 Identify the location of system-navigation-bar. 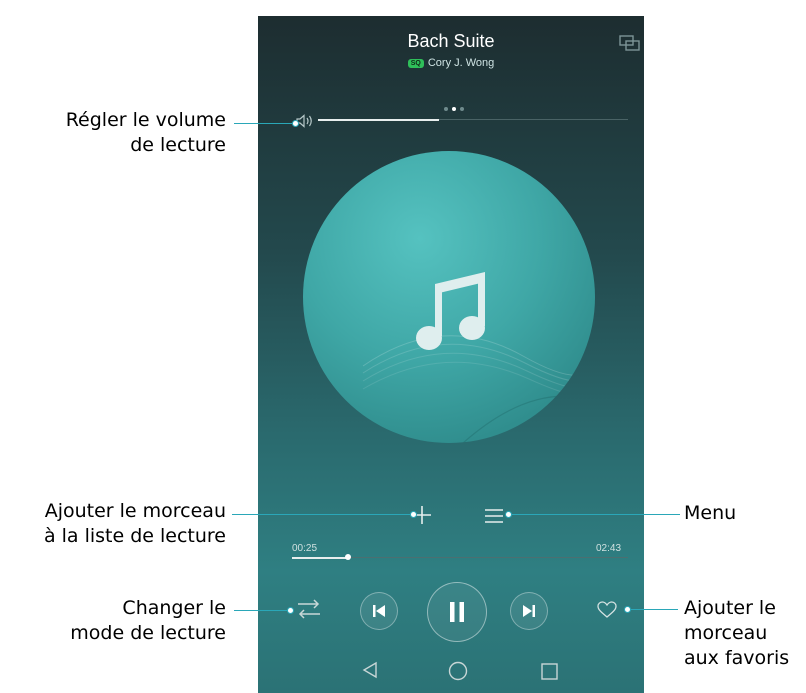
(451, 671).